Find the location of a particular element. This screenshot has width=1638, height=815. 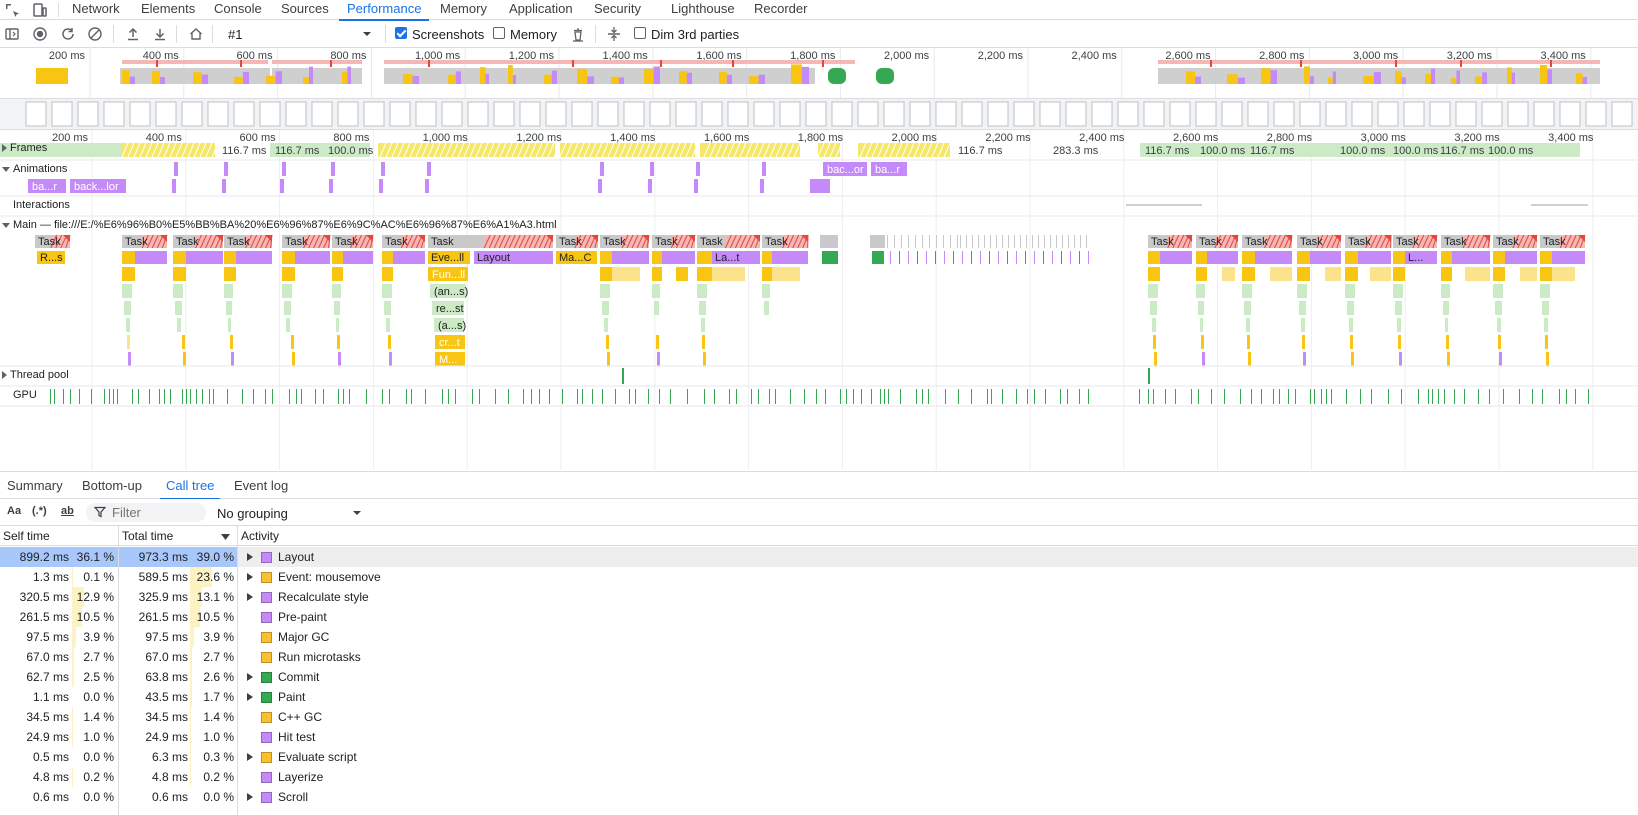

call-tree-row: 899.2 ms 36.1 % 973.3 ms 39.0 % Layout is located at coordinates (819, 557).